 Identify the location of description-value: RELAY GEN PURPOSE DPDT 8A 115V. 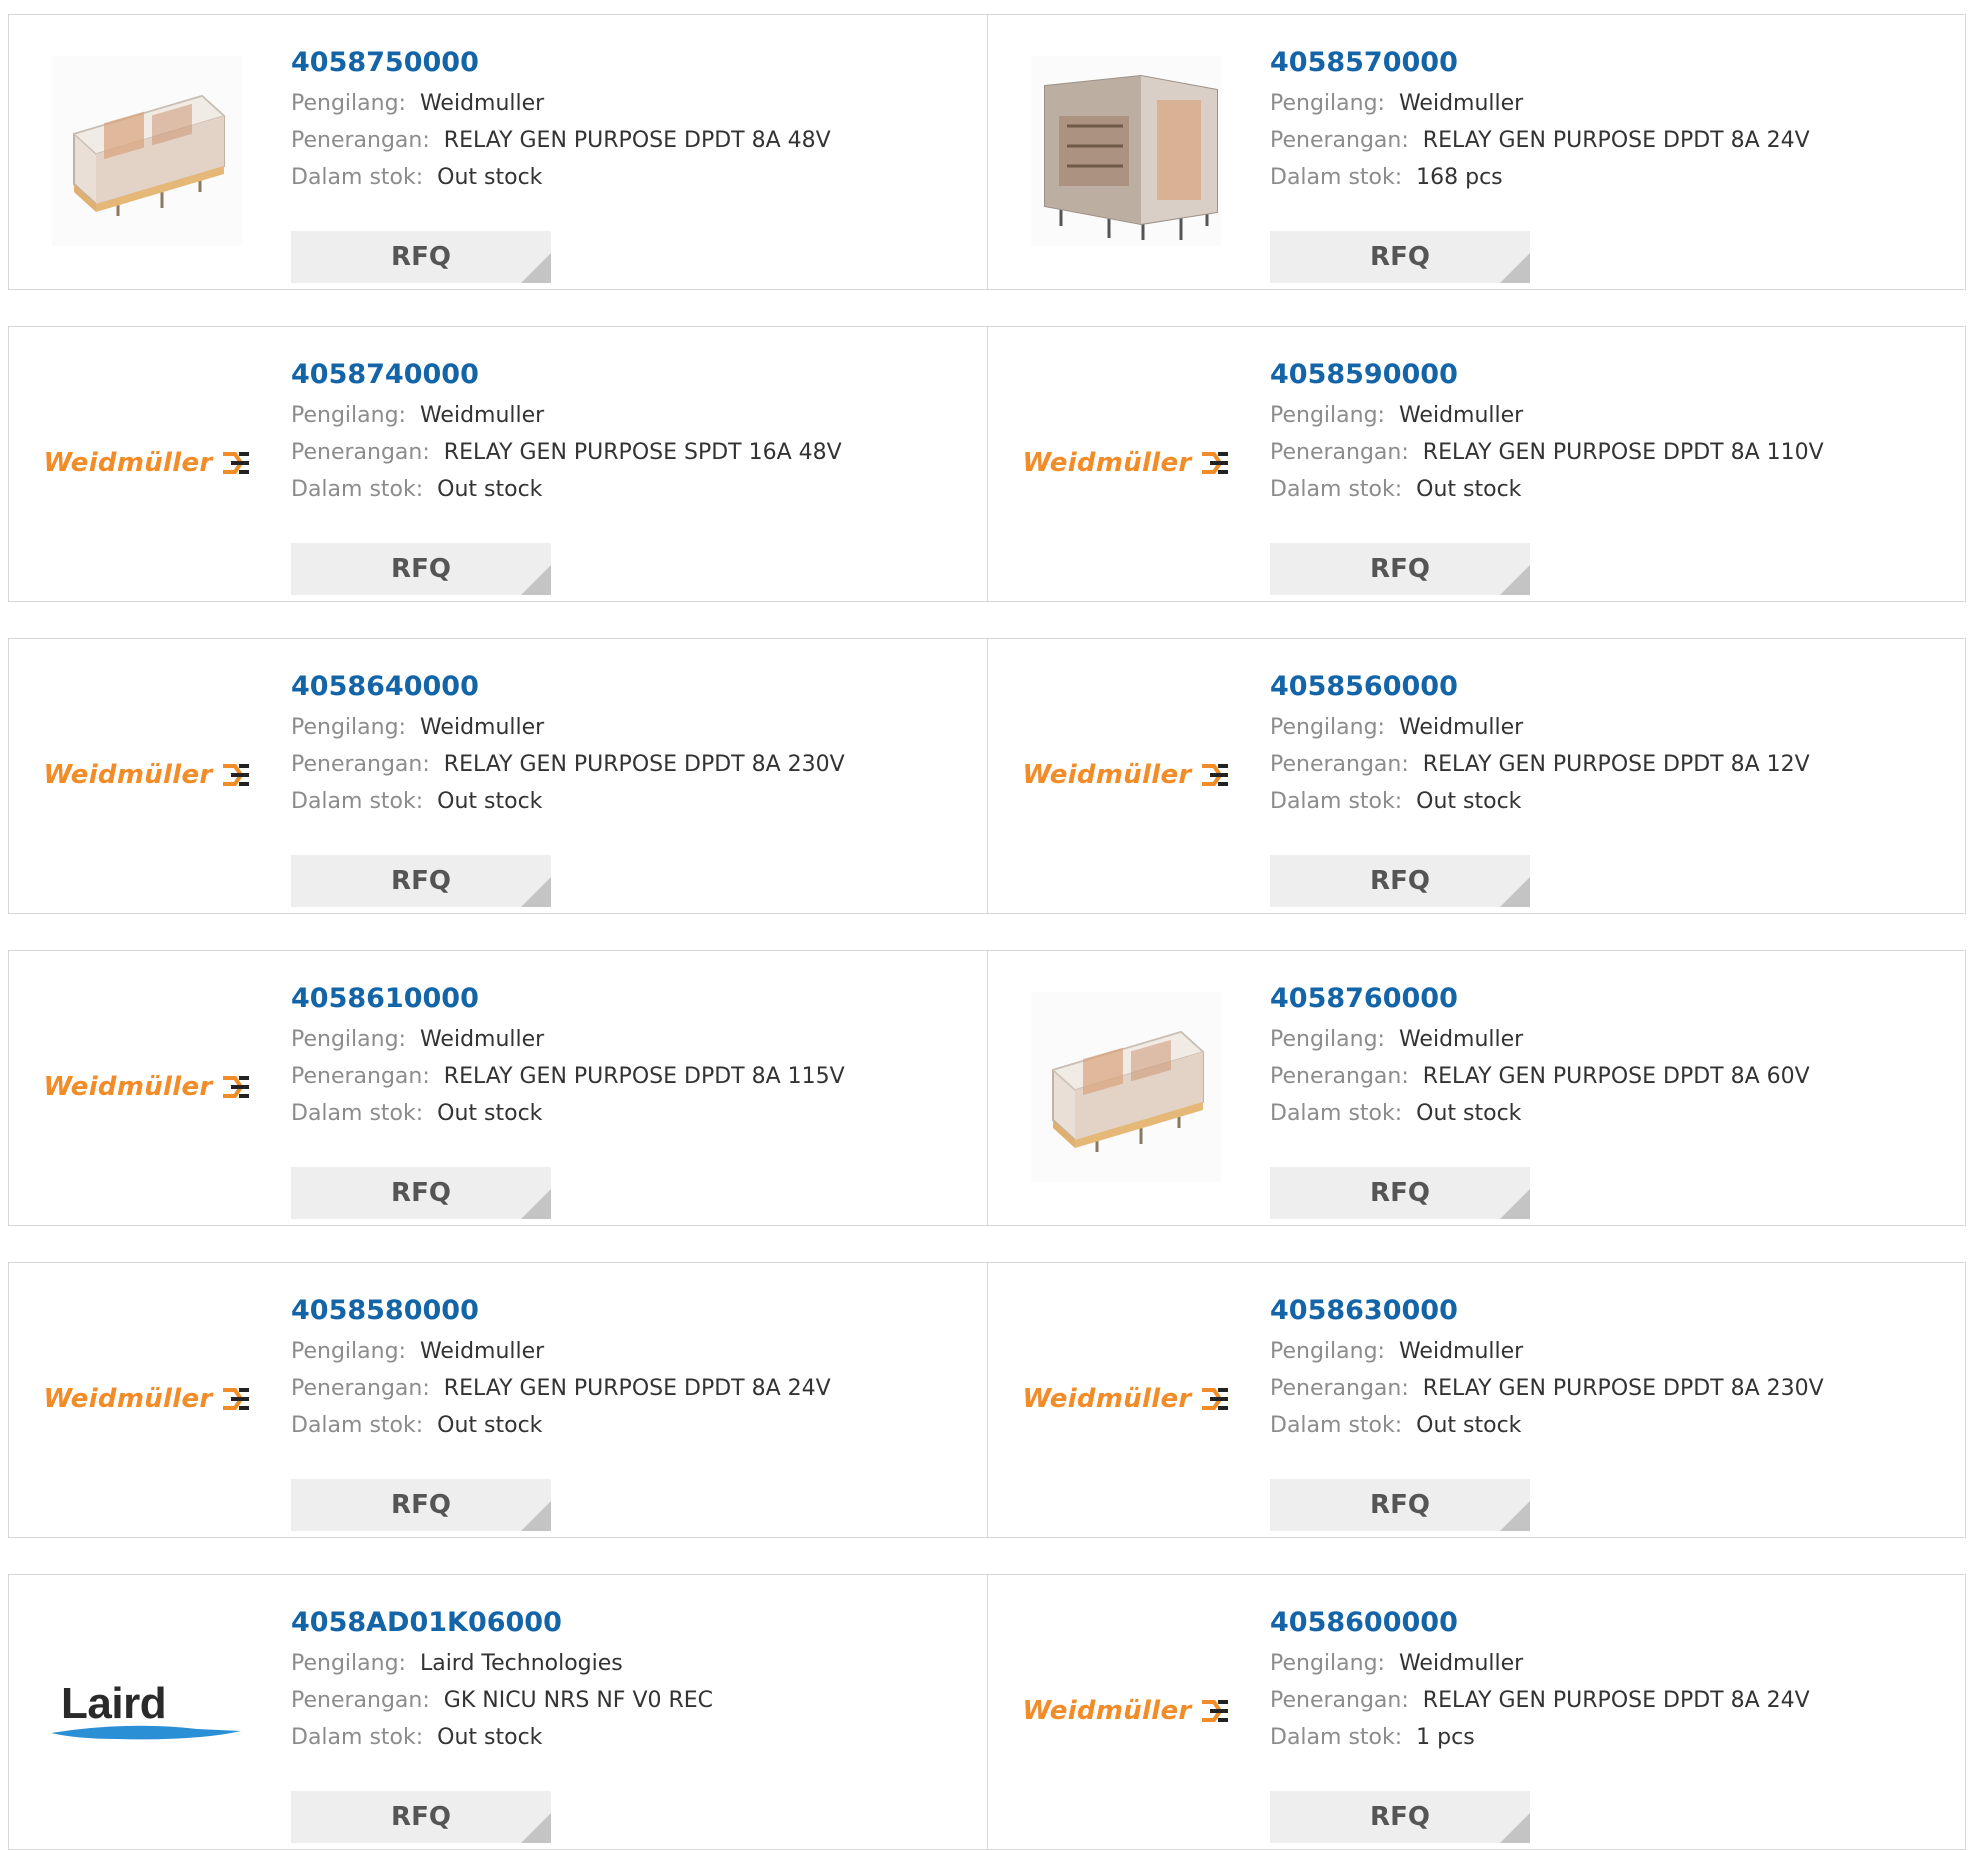
(644, 1076).